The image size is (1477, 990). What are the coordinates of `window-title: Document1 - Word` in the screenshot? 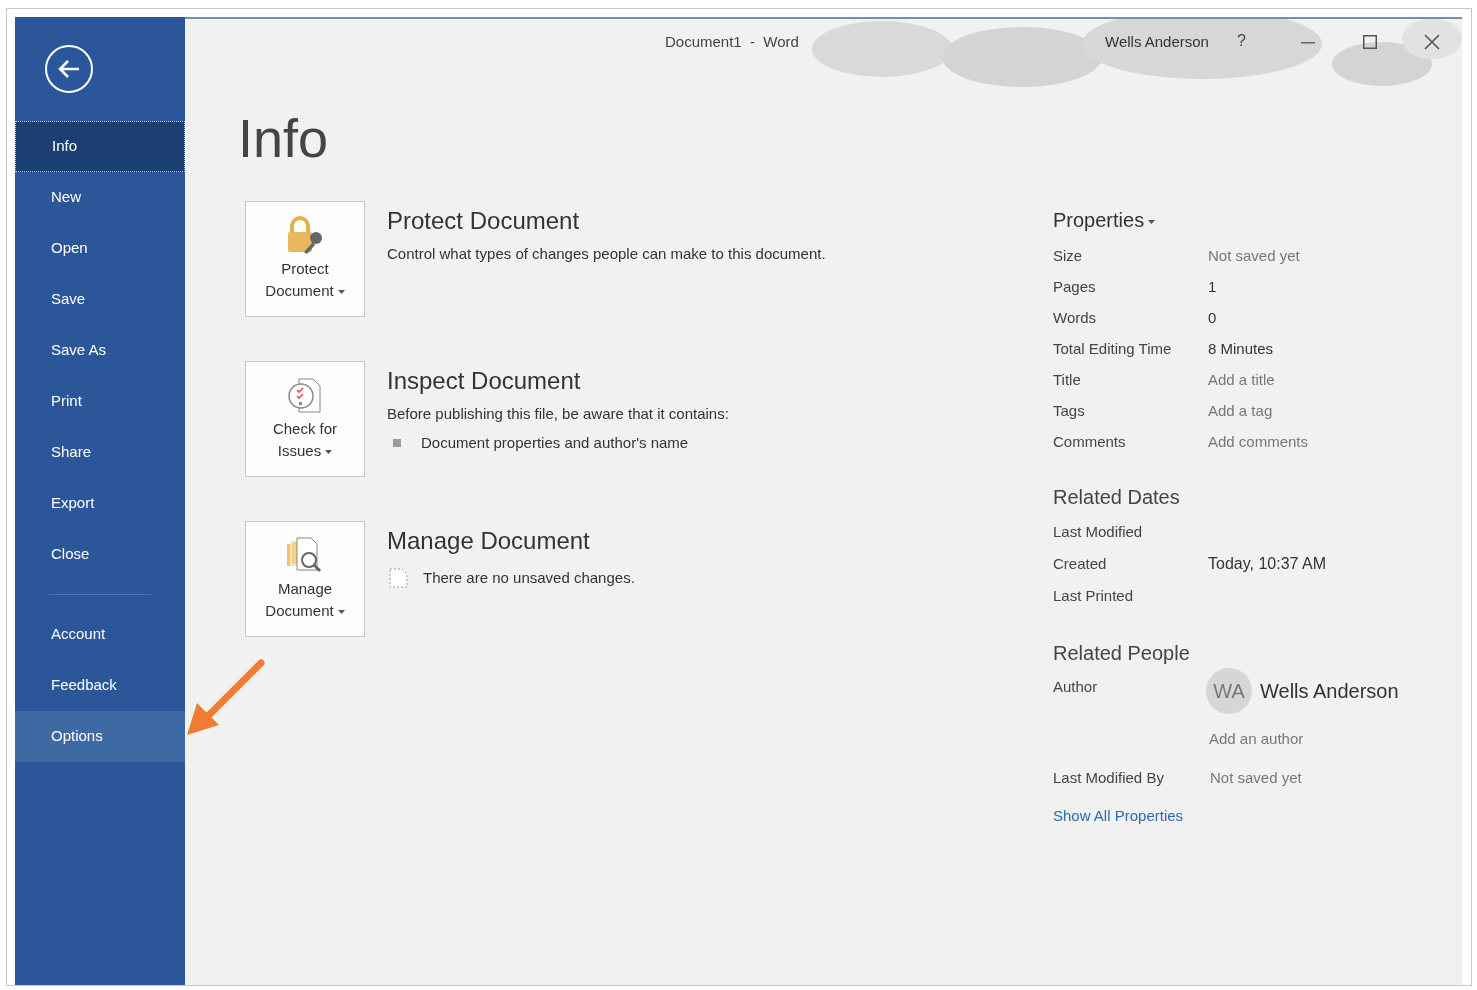 It's located at (732, 42).